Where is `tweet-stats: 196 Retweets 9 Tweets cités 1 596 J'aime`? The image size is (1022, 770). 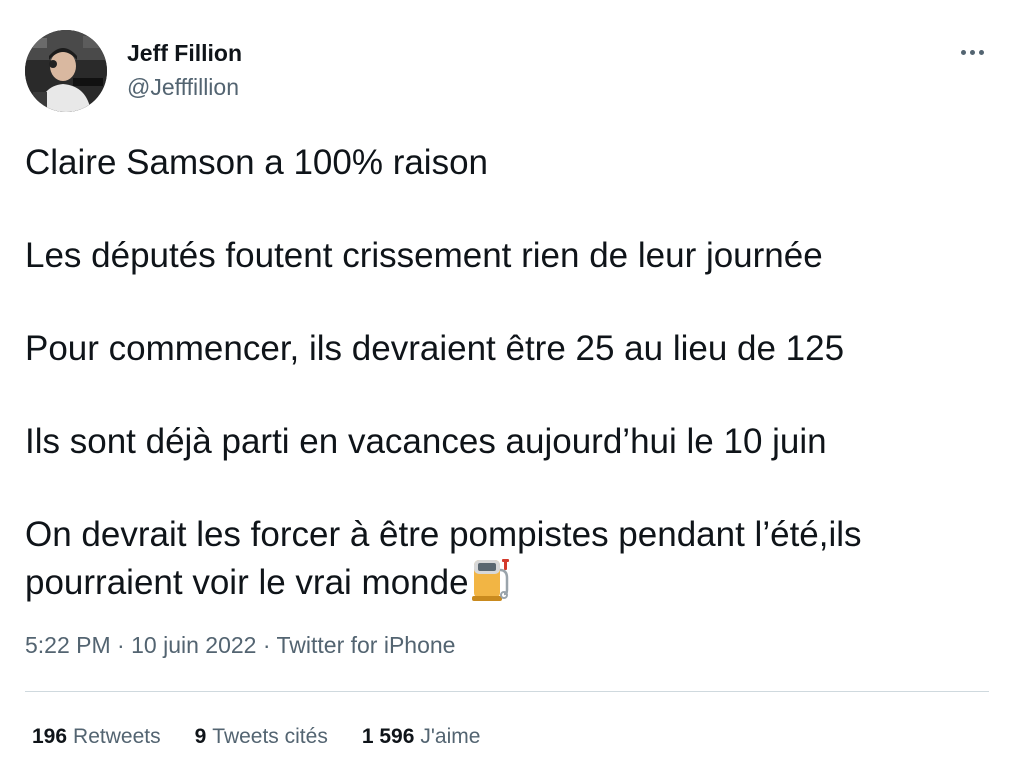 tweet-stats: 196 Retweets 9 Tweets cités 1 596 J'aime is located at coordinates (273, 737).